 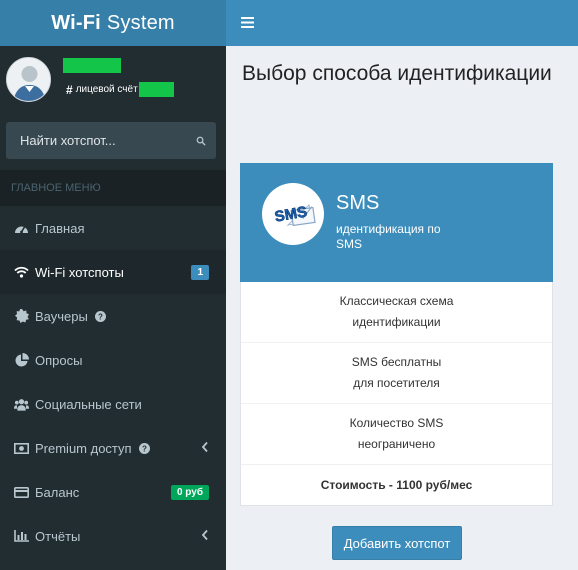 I want to click on card-subtitle: идентификация по SMS, so click(x=388, y=236).